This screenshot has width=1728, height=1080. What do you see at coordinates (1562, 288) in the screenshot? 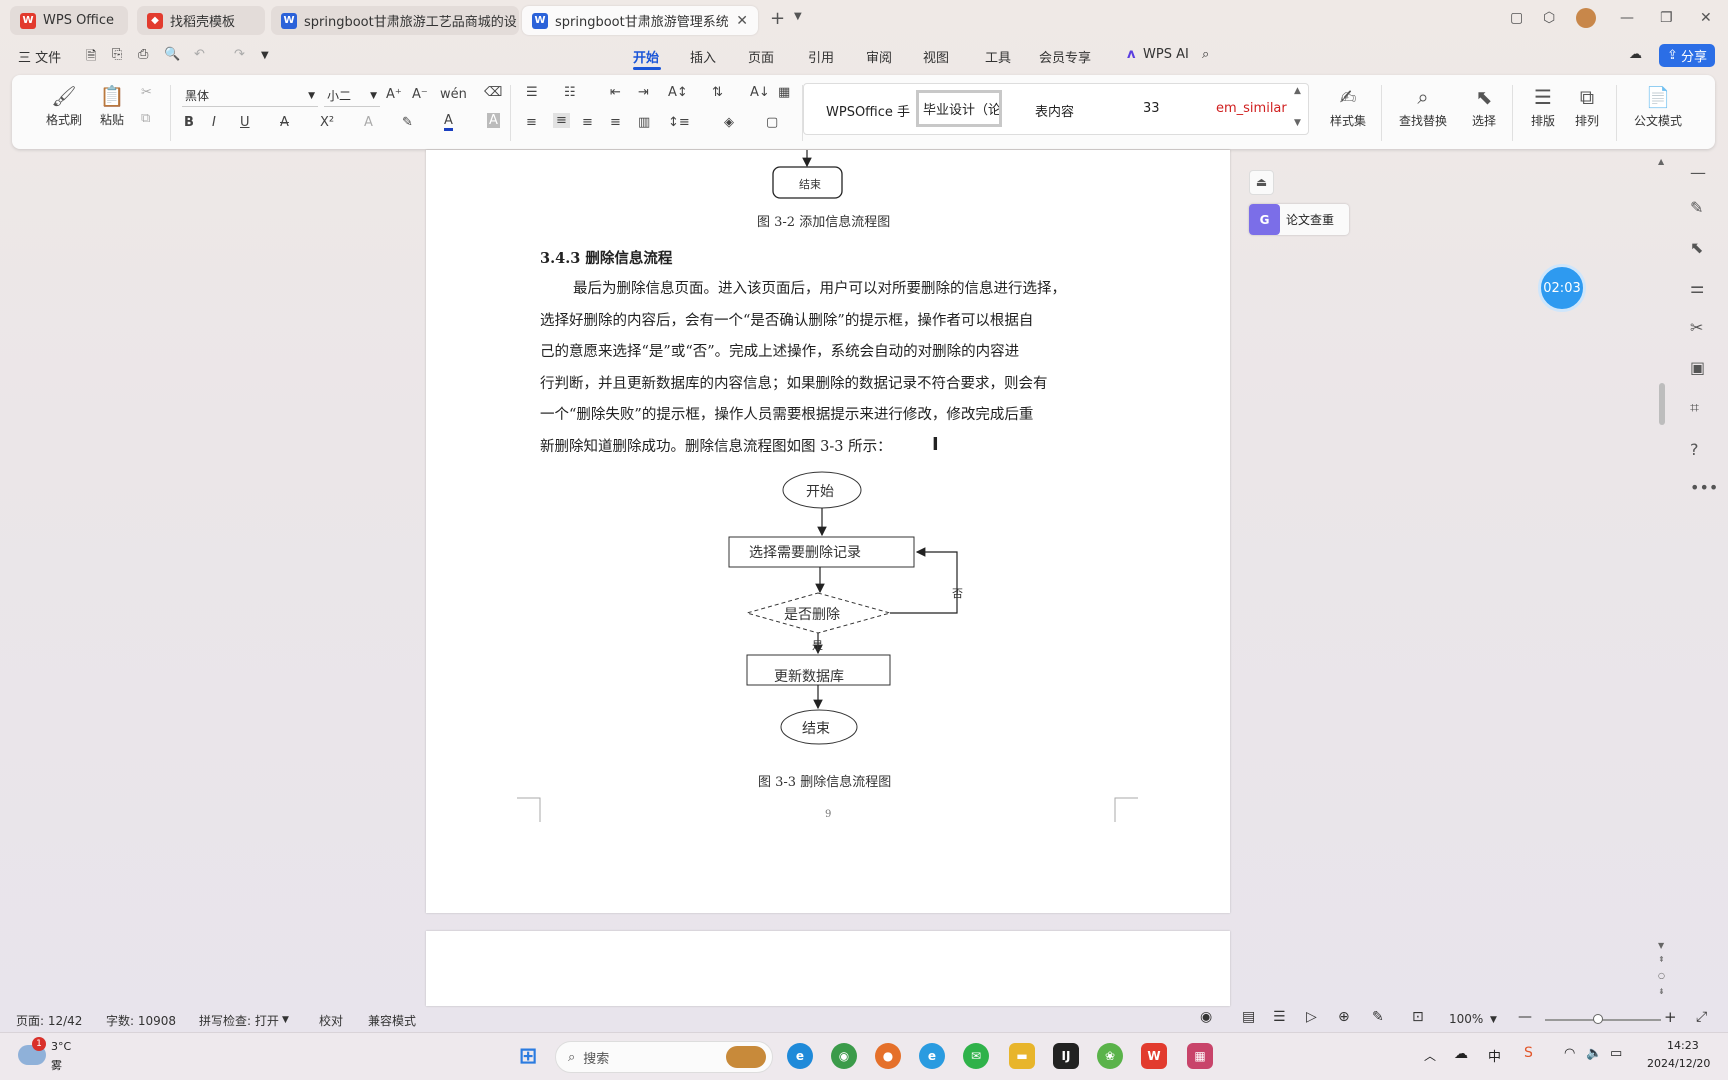
I see `timer-badge: 02:03` at bounding box center [1562, 288].